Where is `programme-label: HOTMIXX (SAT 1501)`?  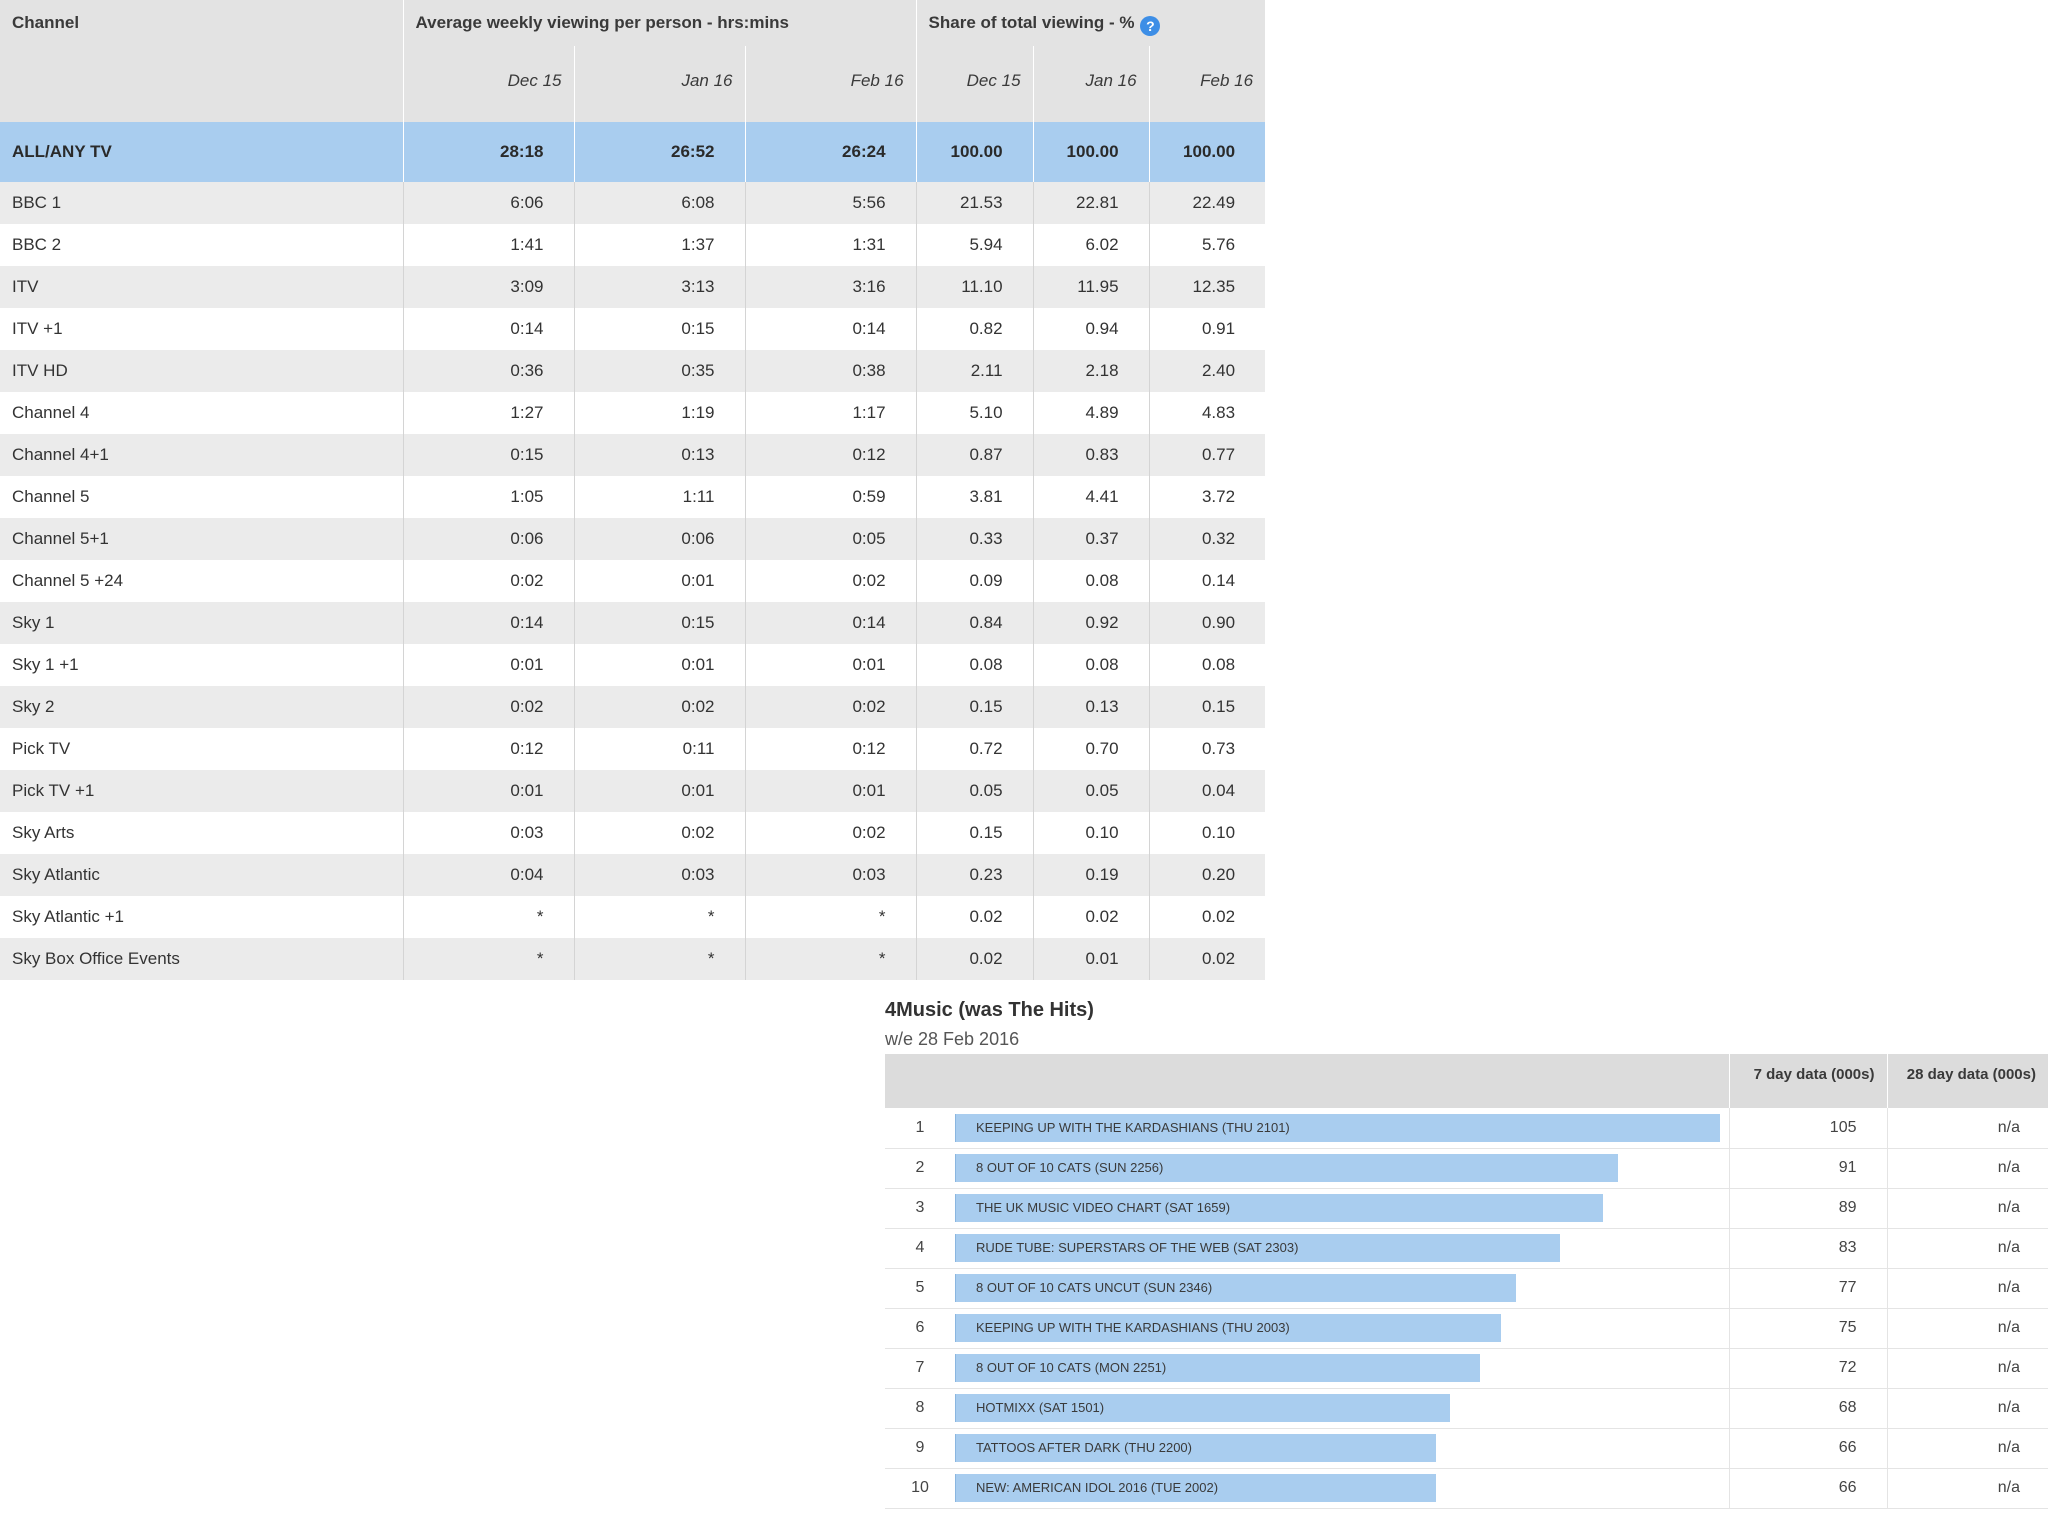
programme-label: HOTMIXX (SAT 1501) is located at coordinates (1040, 1407).